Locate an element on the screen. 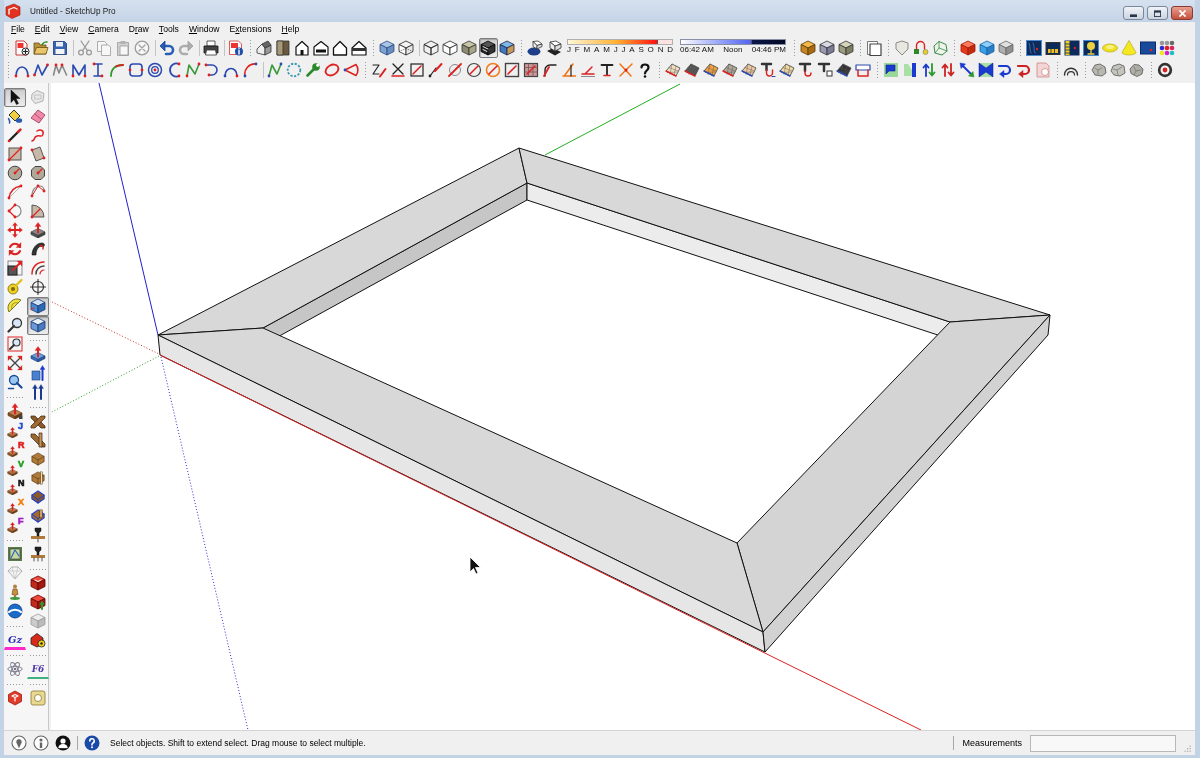 Image resolution: width=1200 pixels, height=758 pixels. close-icon is located at coordinates (1182, 13).